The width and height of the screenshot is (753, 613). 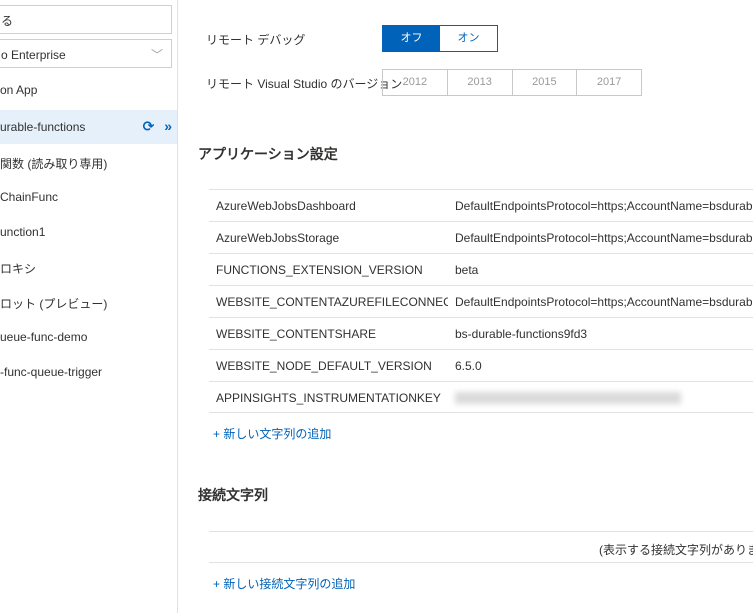 What do you see at coordinates (86, 53) in the screenshot?
I see `subscription-select: o Enterprise ﹀` at bounding box center [86, 53].